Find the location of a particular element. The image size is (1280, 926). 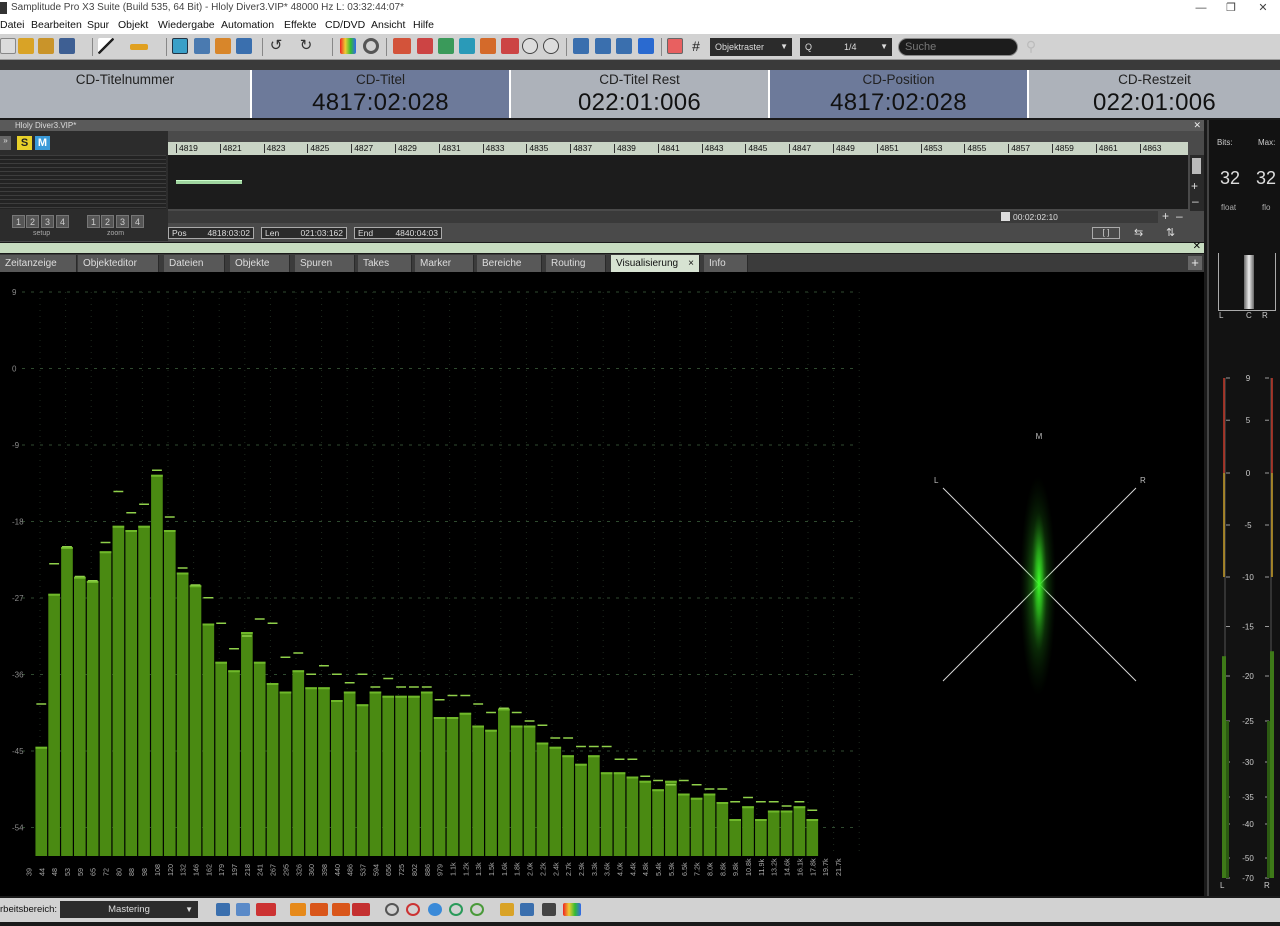

tab-objekteditor: Objekteditor is located at coordinates (118, 263).